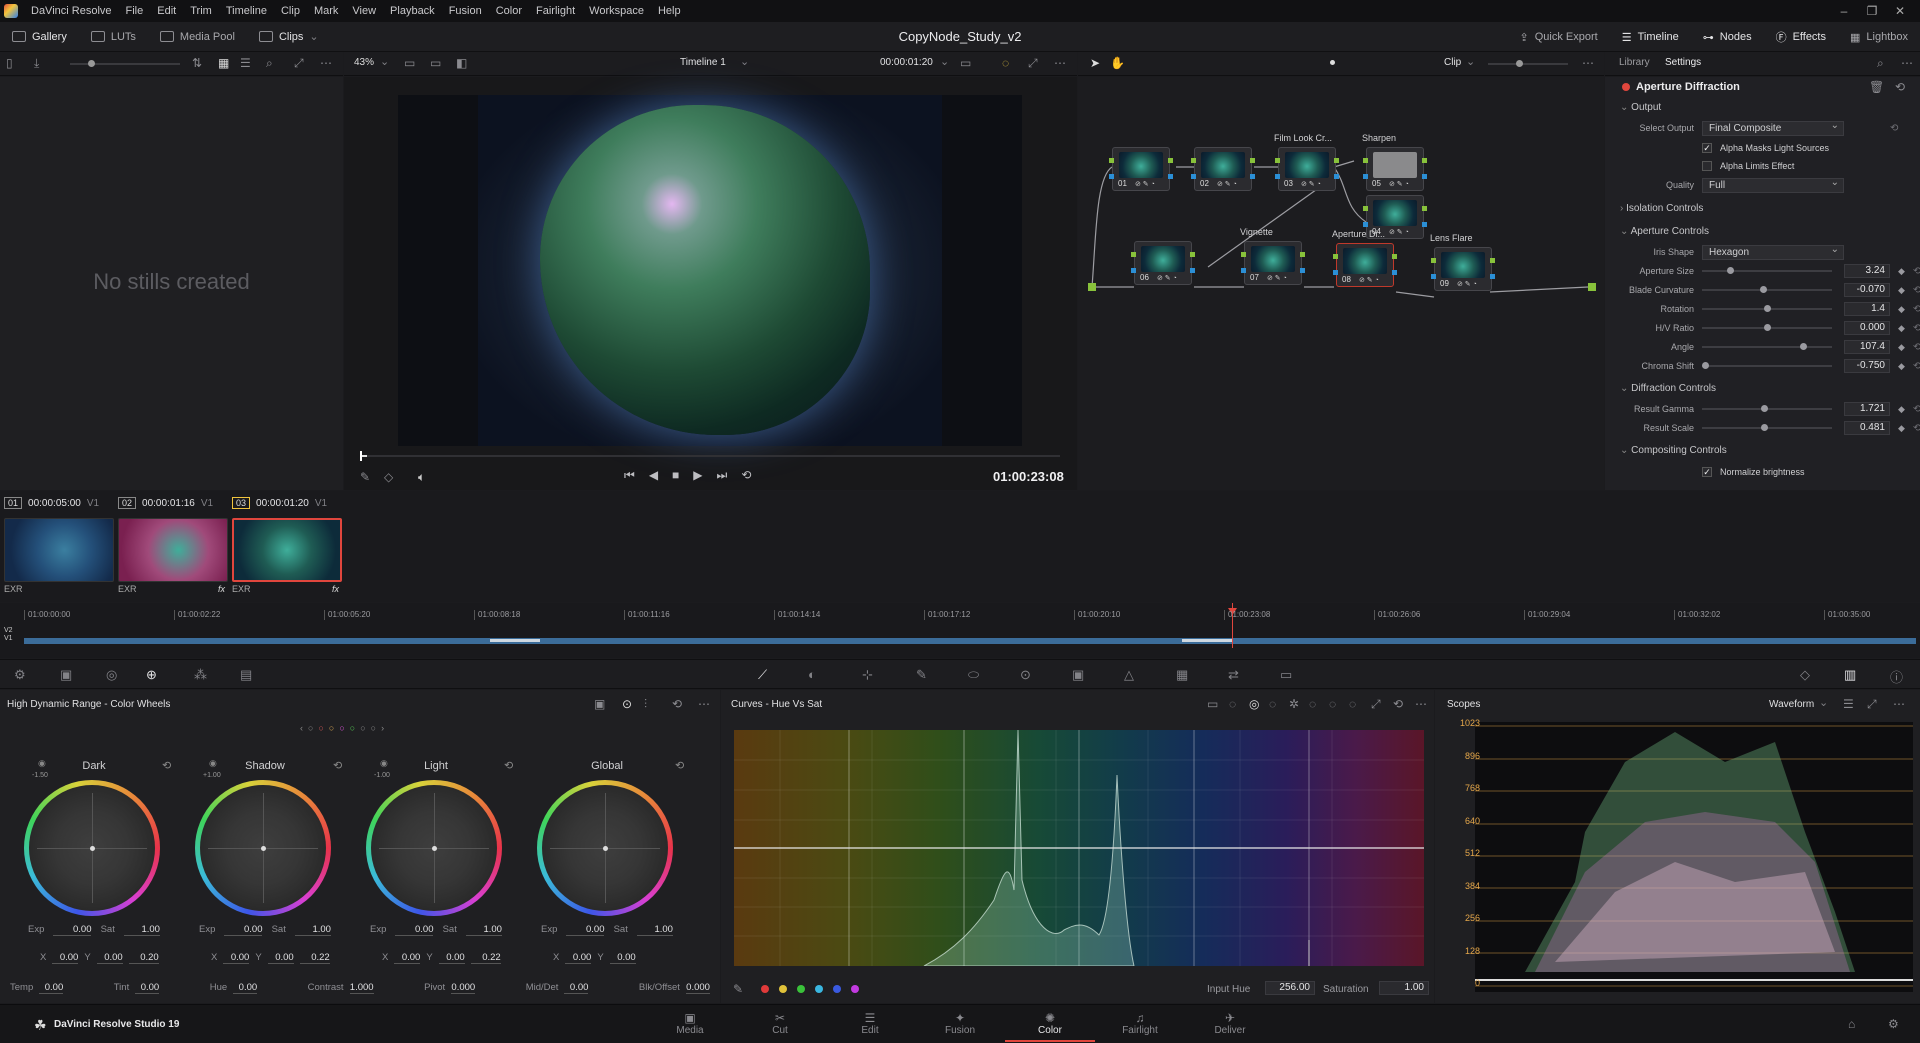 The width and height of the screenshot is (1920, 1043). I want to click on menu-item-color: Color, so click(509, 11).